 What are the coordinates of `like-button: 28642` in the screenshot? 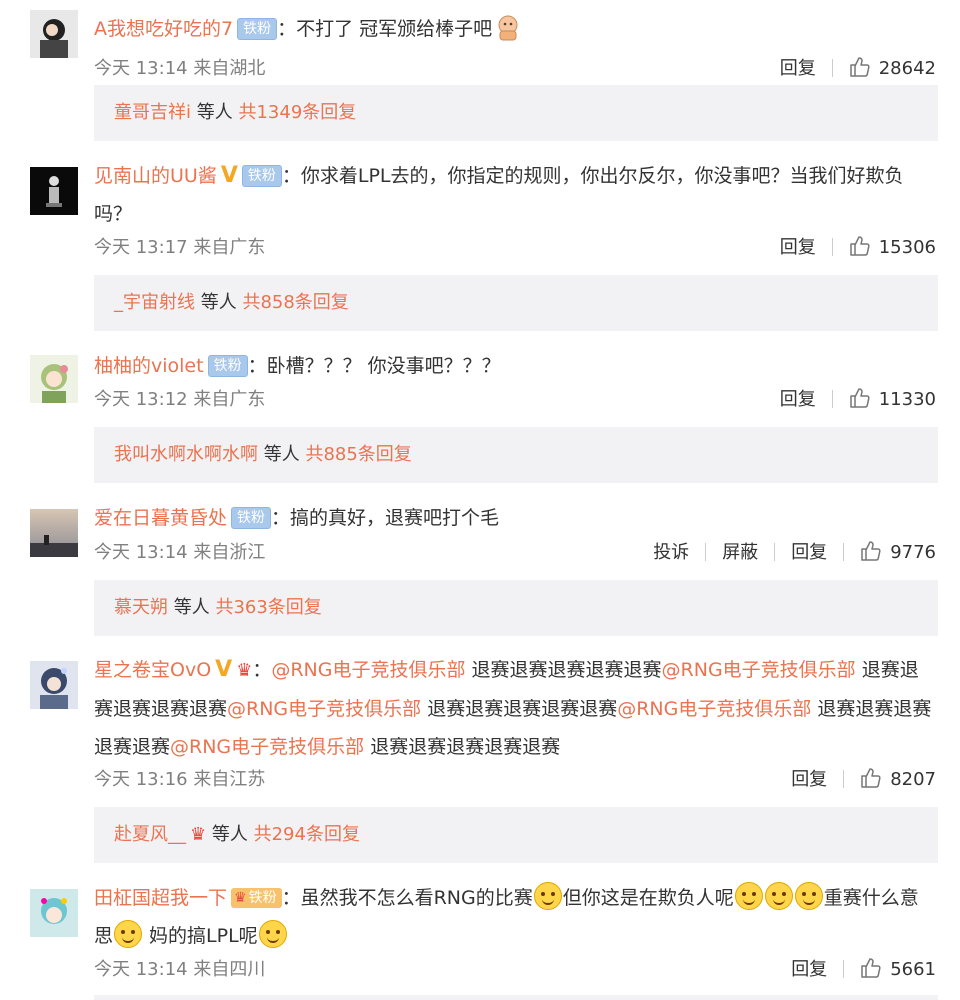 It's located at (892, 69).